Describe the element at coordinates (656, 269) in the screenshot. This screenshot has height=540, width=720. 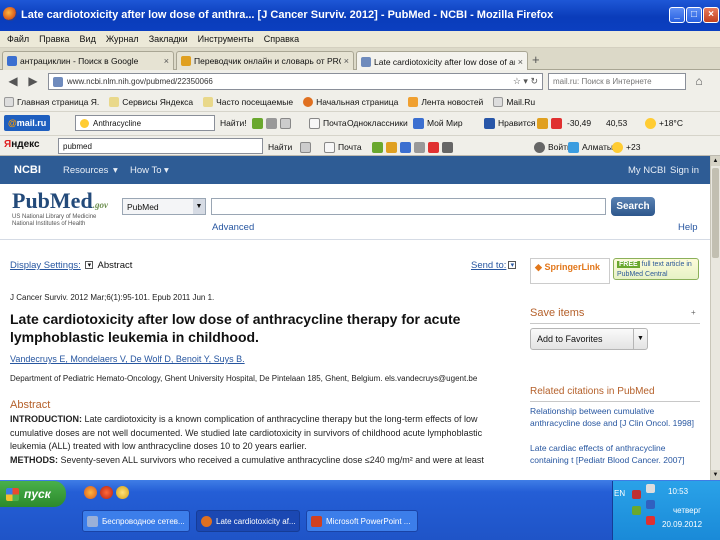
I see `pmc-free-button: FREE full text article in PubMed Central` at that location.